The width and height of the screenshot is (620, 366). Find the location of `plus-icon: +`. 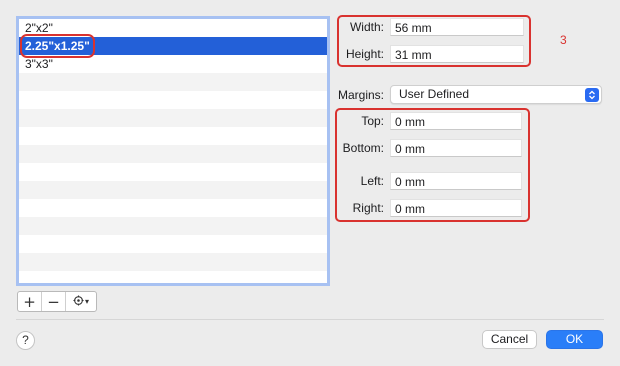

plus-icon: + is located at coordinates (29, 301).